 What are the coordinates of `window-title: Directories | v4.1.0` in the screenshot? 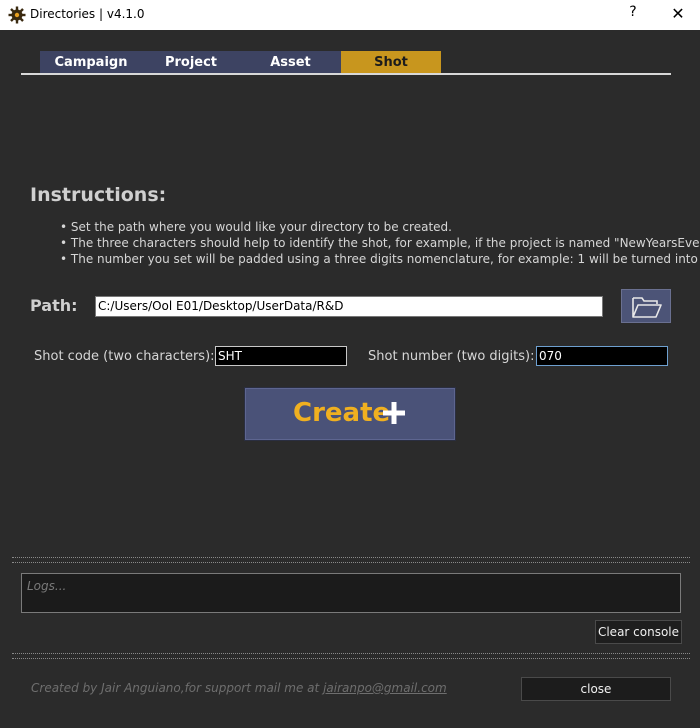 It's located at (87, 14).